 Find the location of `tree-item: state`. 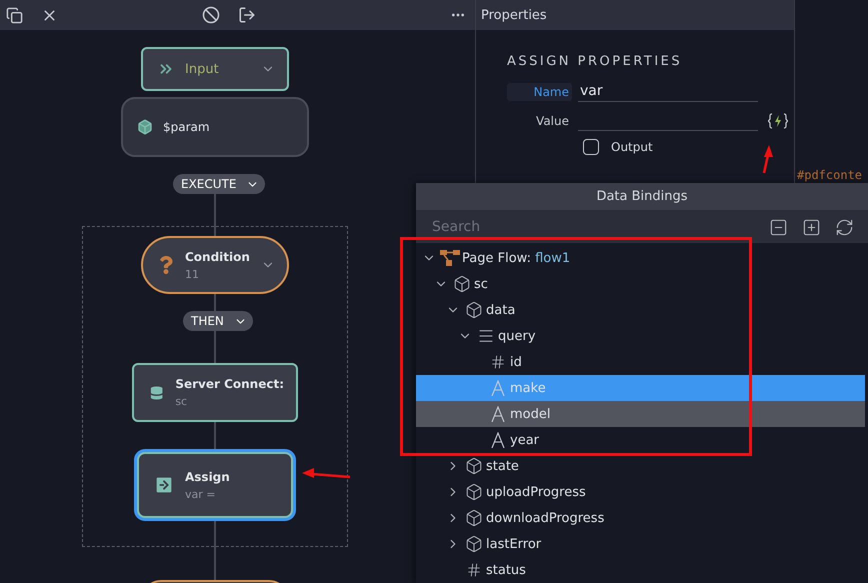

tree-item: state is located at coordinates (640, 466).